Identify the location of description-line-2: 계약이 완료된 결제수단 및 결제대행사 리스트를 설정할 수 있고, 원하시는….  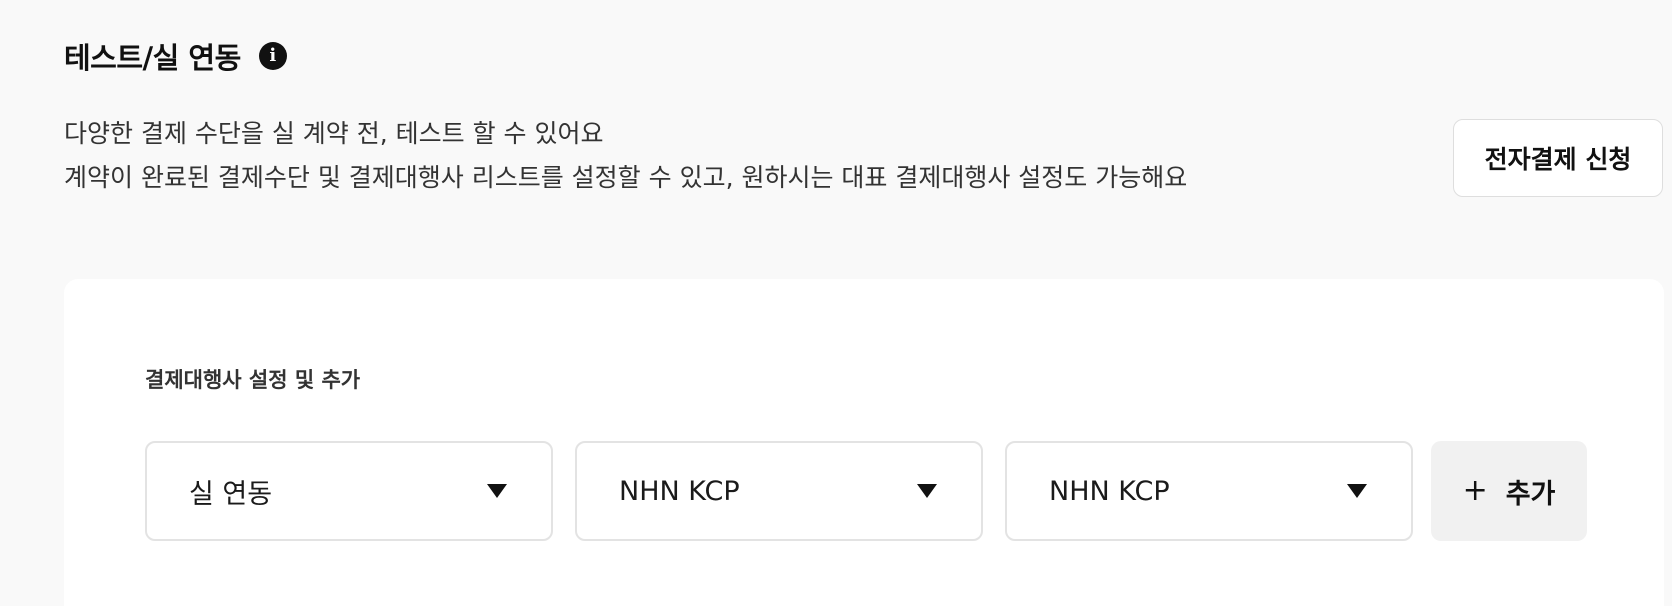
(626, 177).